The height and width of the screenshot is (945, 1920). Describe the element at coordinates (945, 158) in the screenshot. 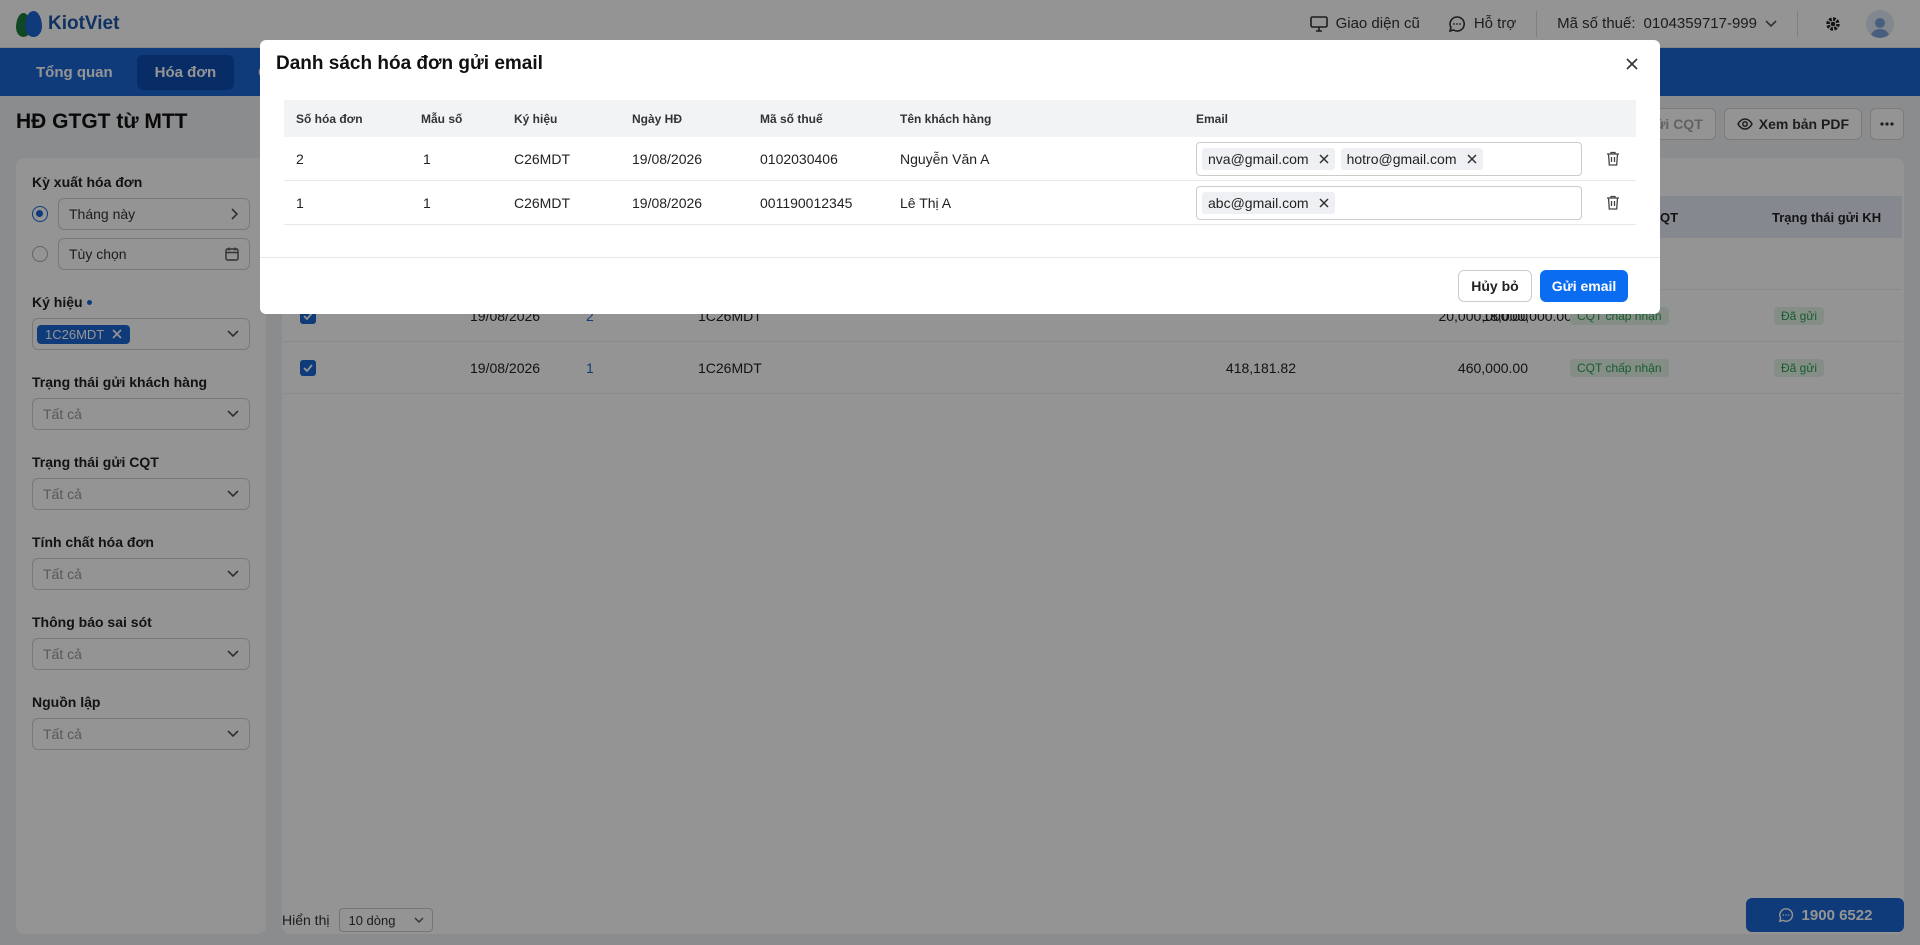

I see `cell-customer: Nguyễn Văn A` at that location.